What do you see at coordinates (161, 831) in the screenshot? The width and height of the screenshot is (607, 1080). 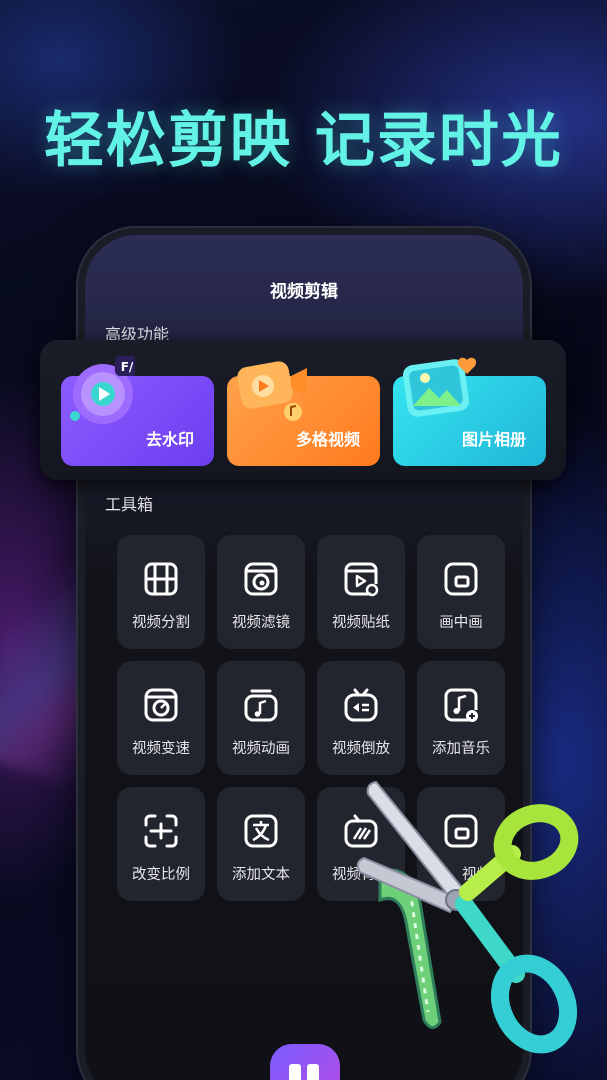 I see `aspect-ratio-icon` at bounding box center [161, 831].